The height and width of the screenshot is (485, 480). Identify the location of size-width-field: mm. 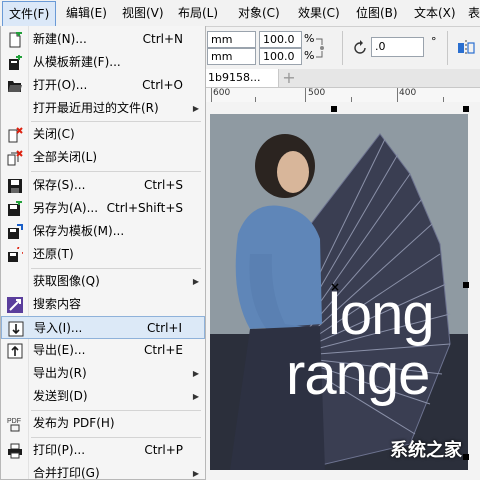
(231, 39).